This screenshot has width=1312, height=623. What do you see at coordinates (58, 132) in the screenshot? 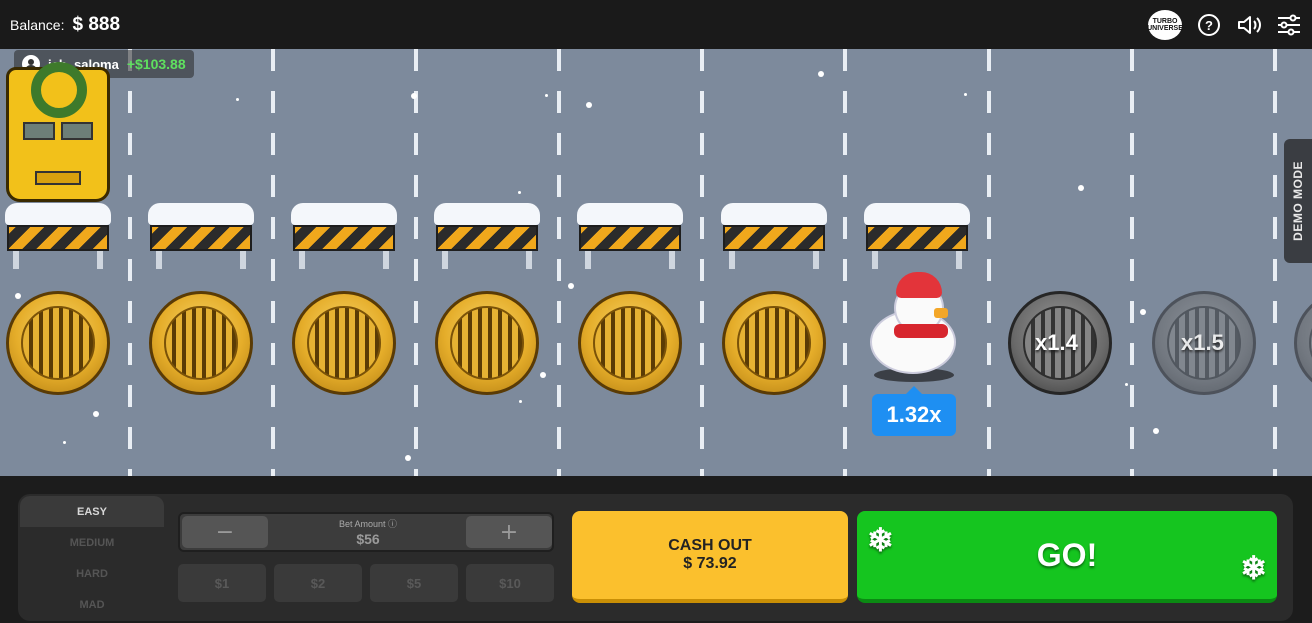
I see `school-bus-obstacle` at bounding box center [58, 132].